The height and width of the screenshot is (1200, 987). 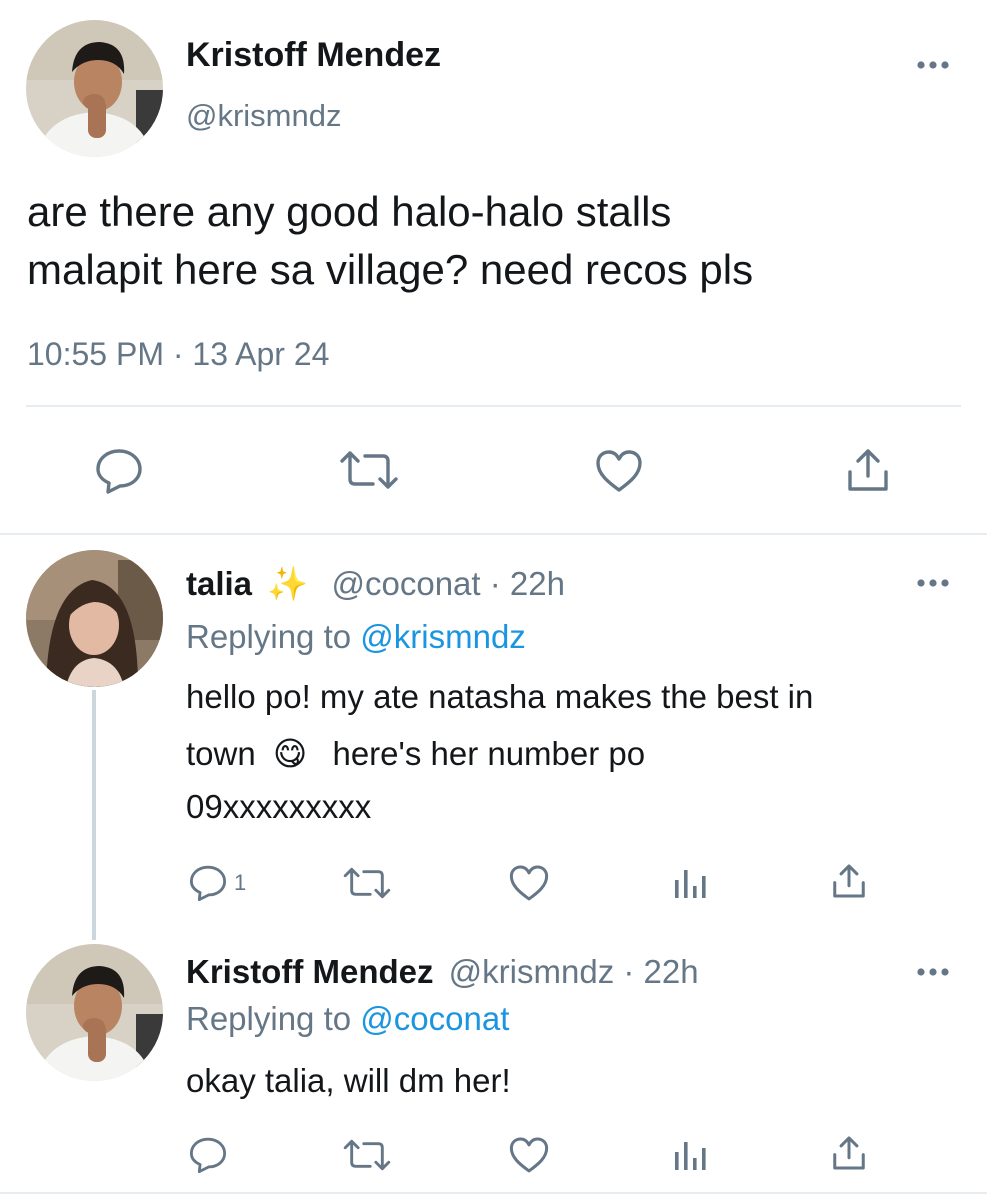 I want to click on tweet-text: okay talia, will dm her!, so click(x=348, y=1080).